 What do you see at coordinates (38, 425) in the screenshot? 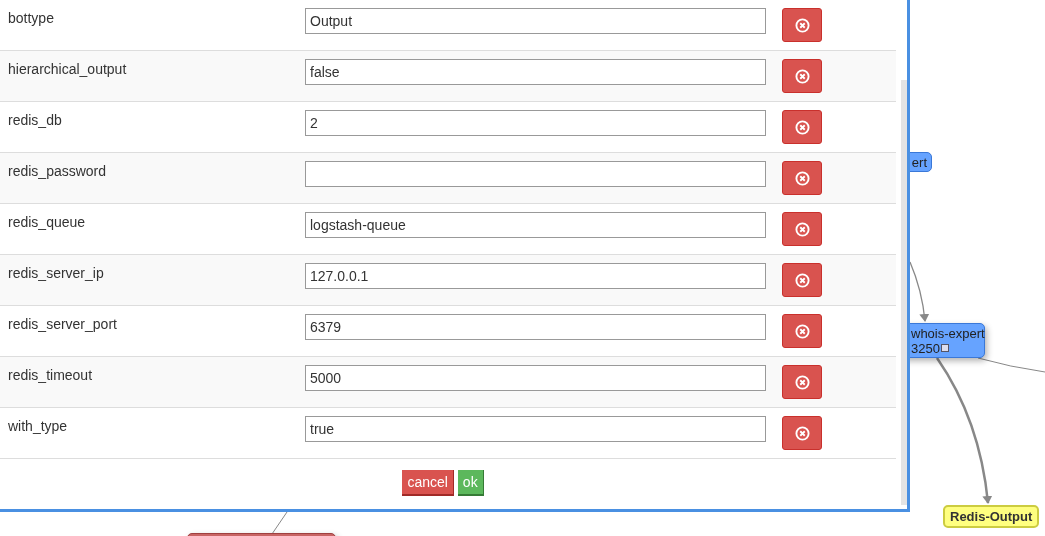
I see `field-label: with_type` at bounding box center [38, 425].